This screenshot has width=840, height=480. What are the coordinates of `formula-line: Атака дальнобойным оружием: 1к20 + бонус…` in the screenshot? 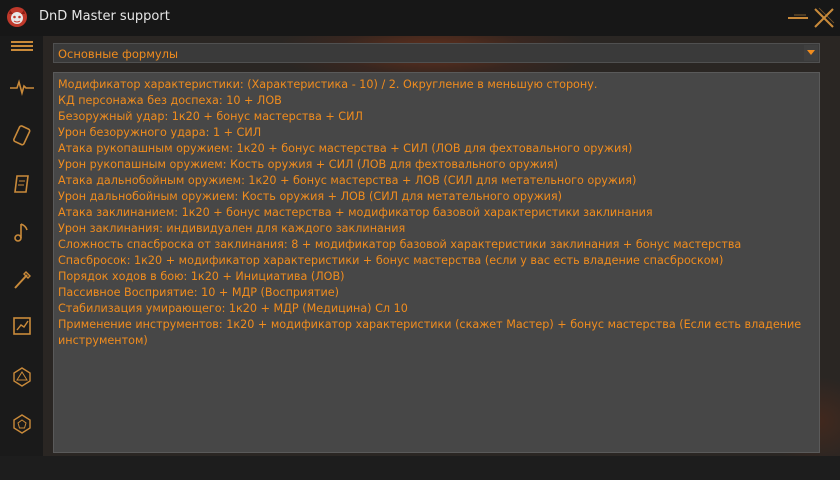 It's located at (347, 180).